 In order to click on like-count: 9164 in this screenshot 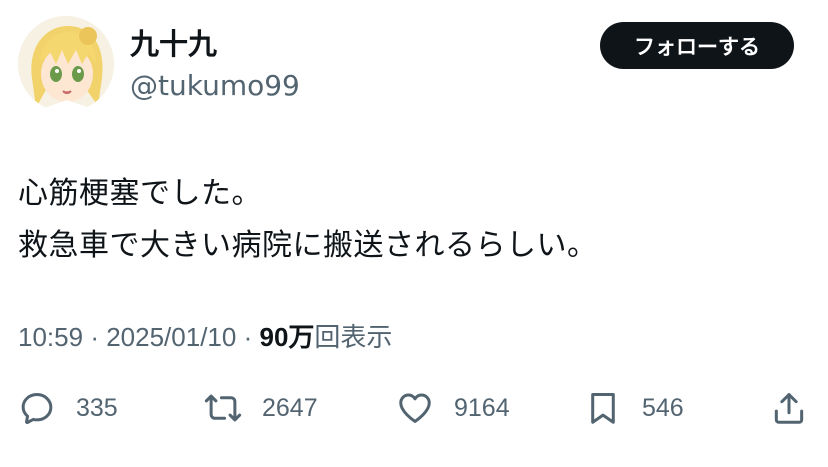, I will do `click(482, 407)`.